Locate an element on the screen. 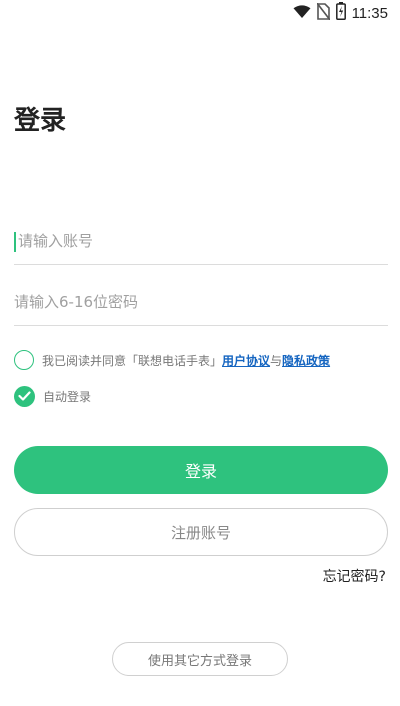  battery-charging-icon is located at coordinates (340, 13).